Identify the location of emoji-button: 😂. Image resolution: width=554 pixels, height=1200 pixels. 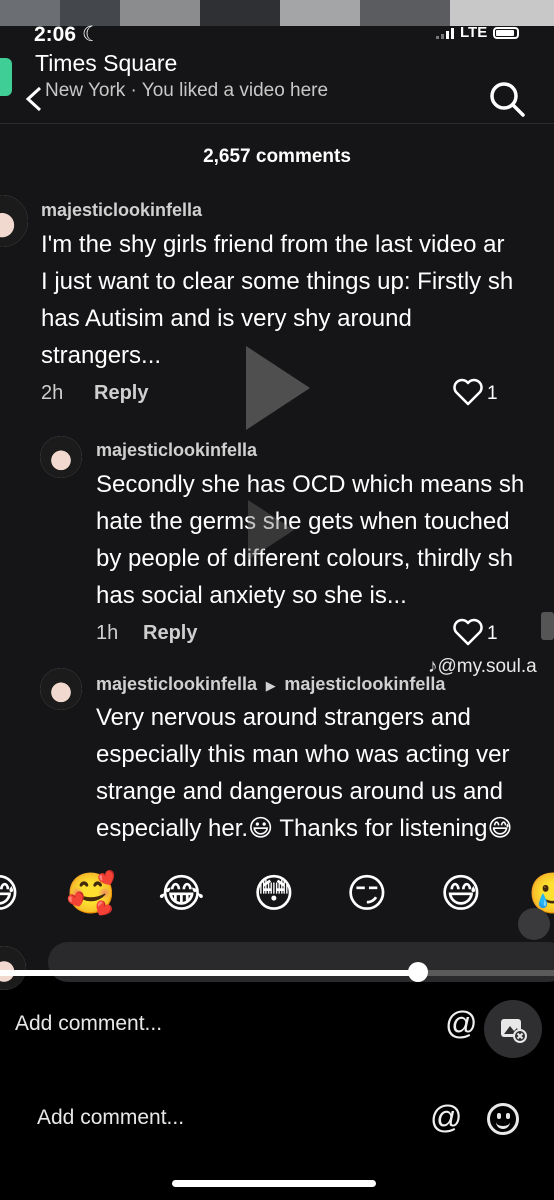
(181, 894).